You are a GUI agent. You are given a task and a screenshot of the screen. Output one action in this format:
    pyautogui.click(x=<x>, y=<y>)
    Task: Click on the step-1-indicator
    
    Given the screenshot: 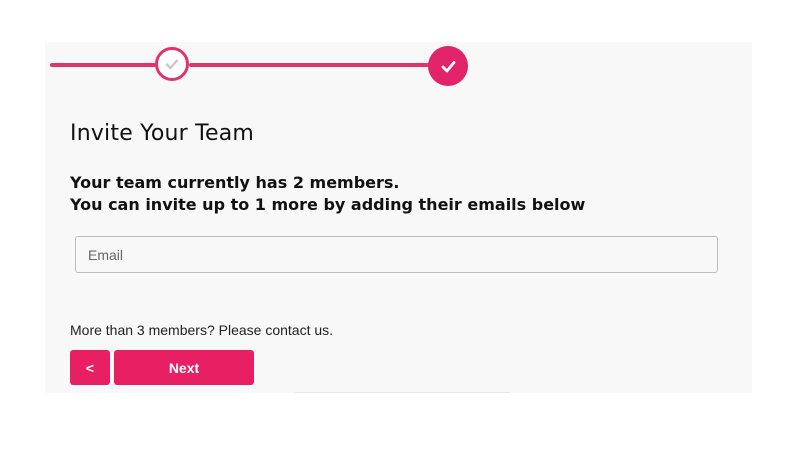 What is the action you would take?
    pyautogui.click(x=172, y=64)
    